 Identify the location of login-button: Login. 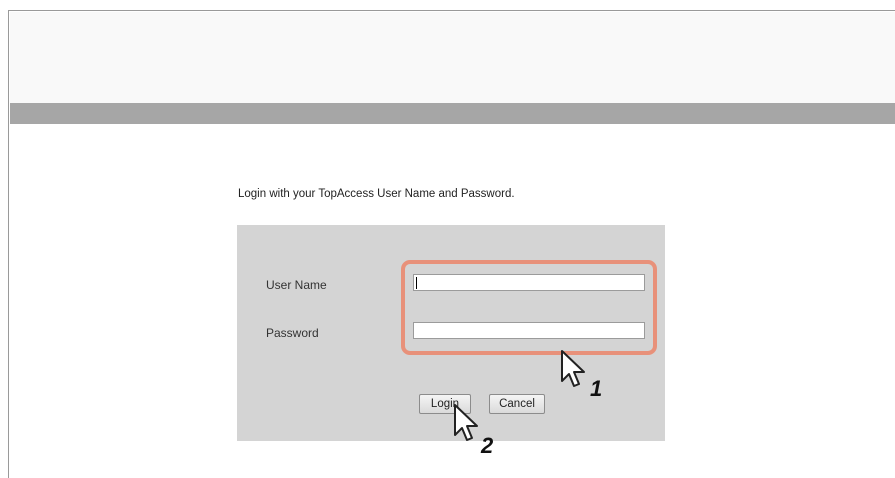
(445, 404).